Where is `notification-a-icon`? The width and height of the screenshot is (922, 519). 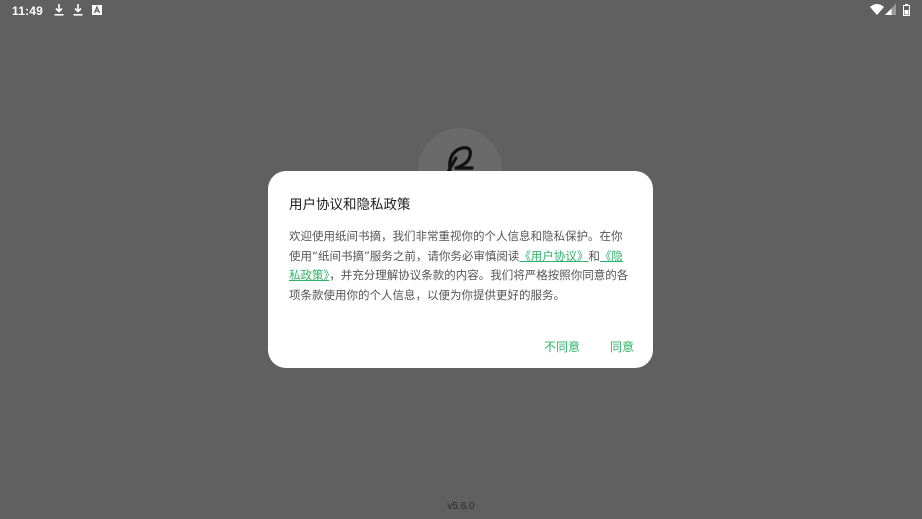 notification-a-icon is located at coordinates (98, 10).